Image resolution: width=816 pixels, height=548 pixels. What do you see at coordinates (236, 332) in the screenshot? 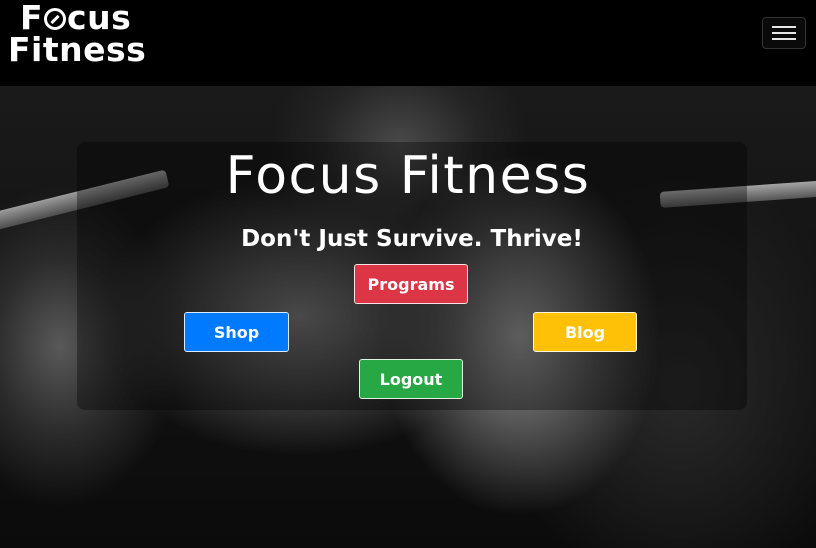
I see `shop-button: Shop` at bounding box center [236, 332].